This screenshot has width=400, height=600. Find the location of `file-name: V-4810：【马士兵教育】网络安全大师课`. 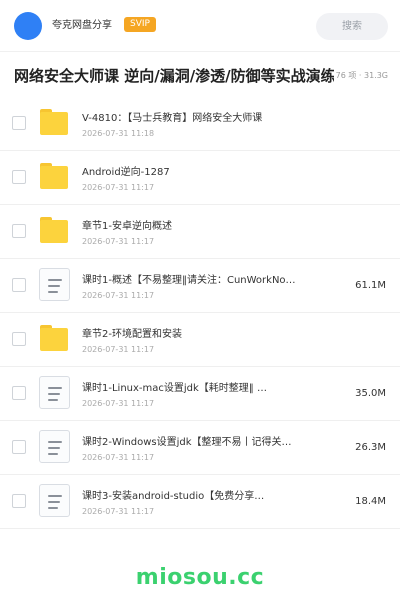

file-name: V-4810：【马士兵教育】网络安全大师课 is located at coordinates (202, 118).